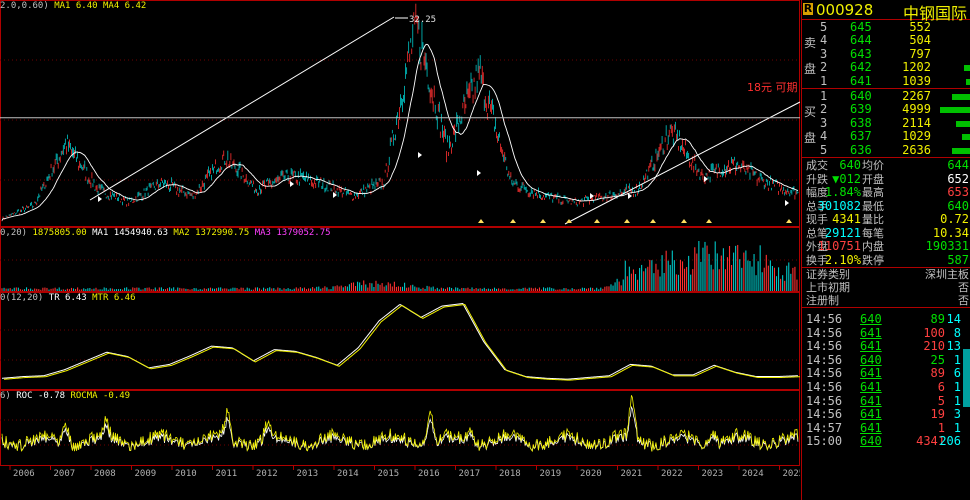 The image size is (970, 500). What do you see at coordinates (920, 40) in the screenshot?
I see `sell-volume: 504` at bounding box center [920, 40].